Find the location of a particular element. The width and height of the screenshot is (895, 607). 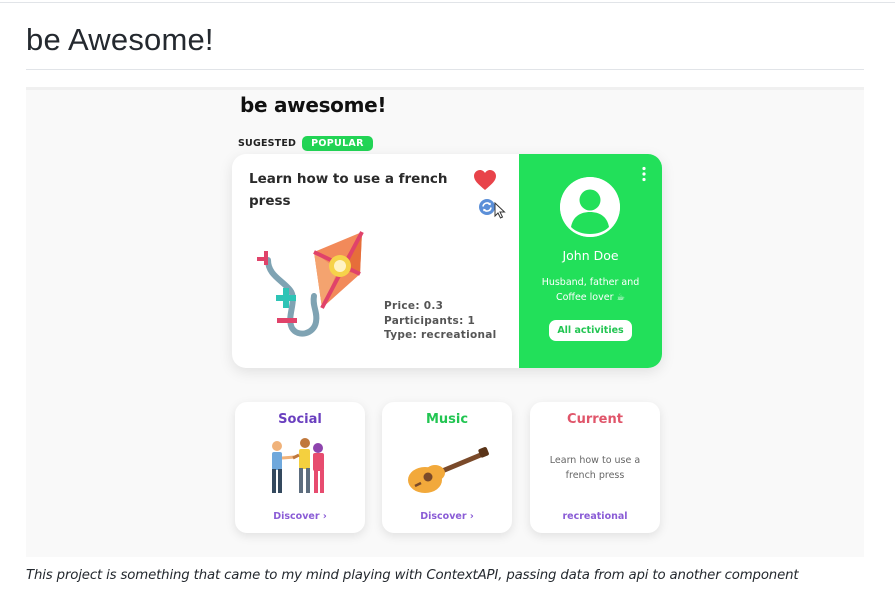

tab-suggested: SUGESTED is located at coordinates (267, 143).